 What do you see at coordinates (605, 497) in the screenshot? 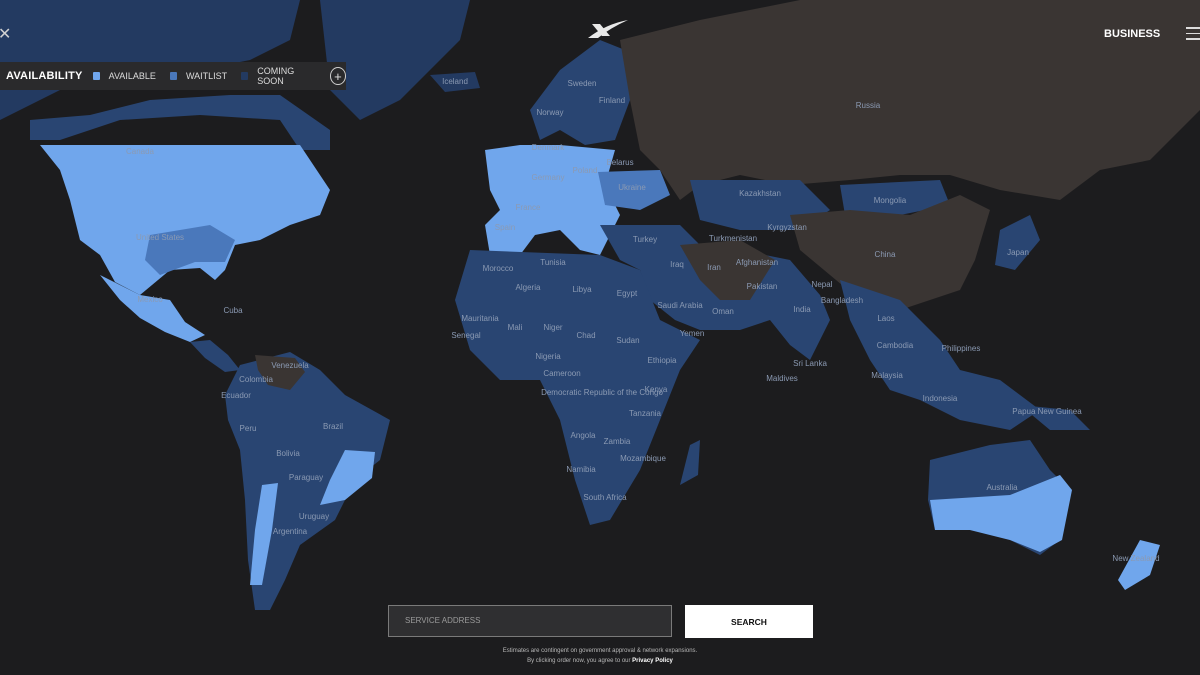
I see `country-label-south-africa: South Africa` at bounding box center [605, 497].